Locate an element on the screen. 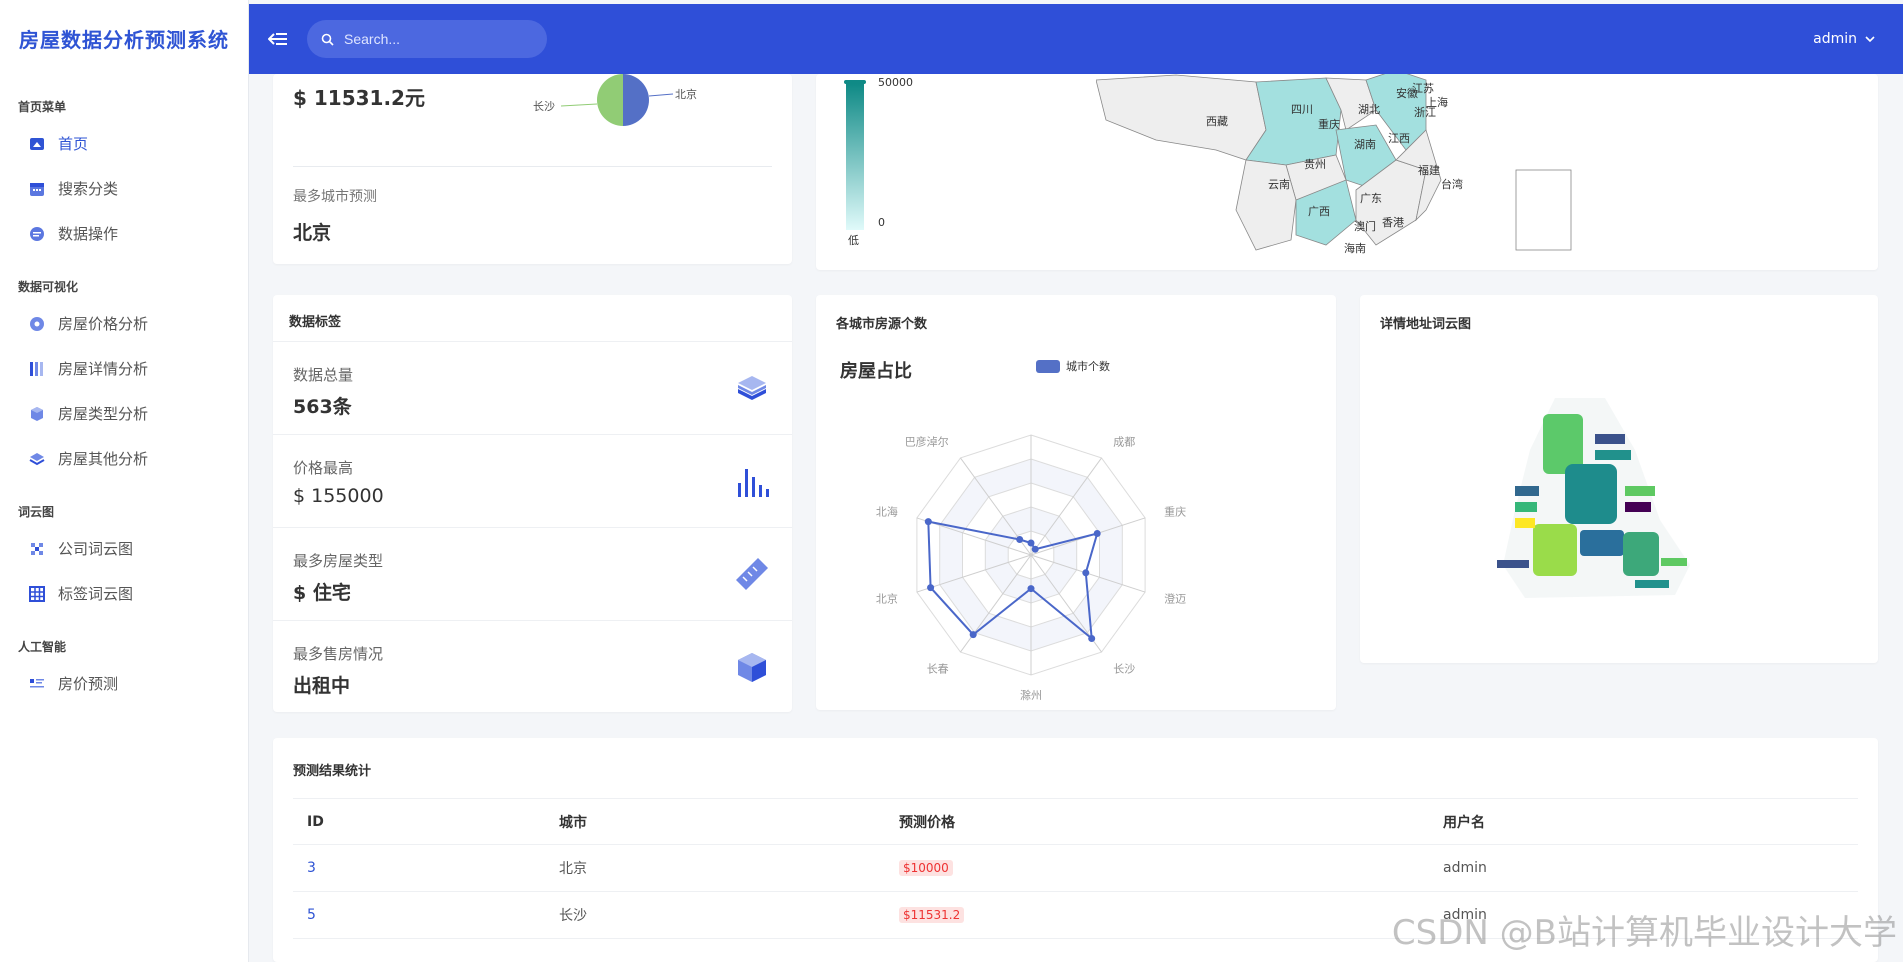 The image size is (1903, 962). price-badge: $11531.2 is located at coordinates (932, 915).